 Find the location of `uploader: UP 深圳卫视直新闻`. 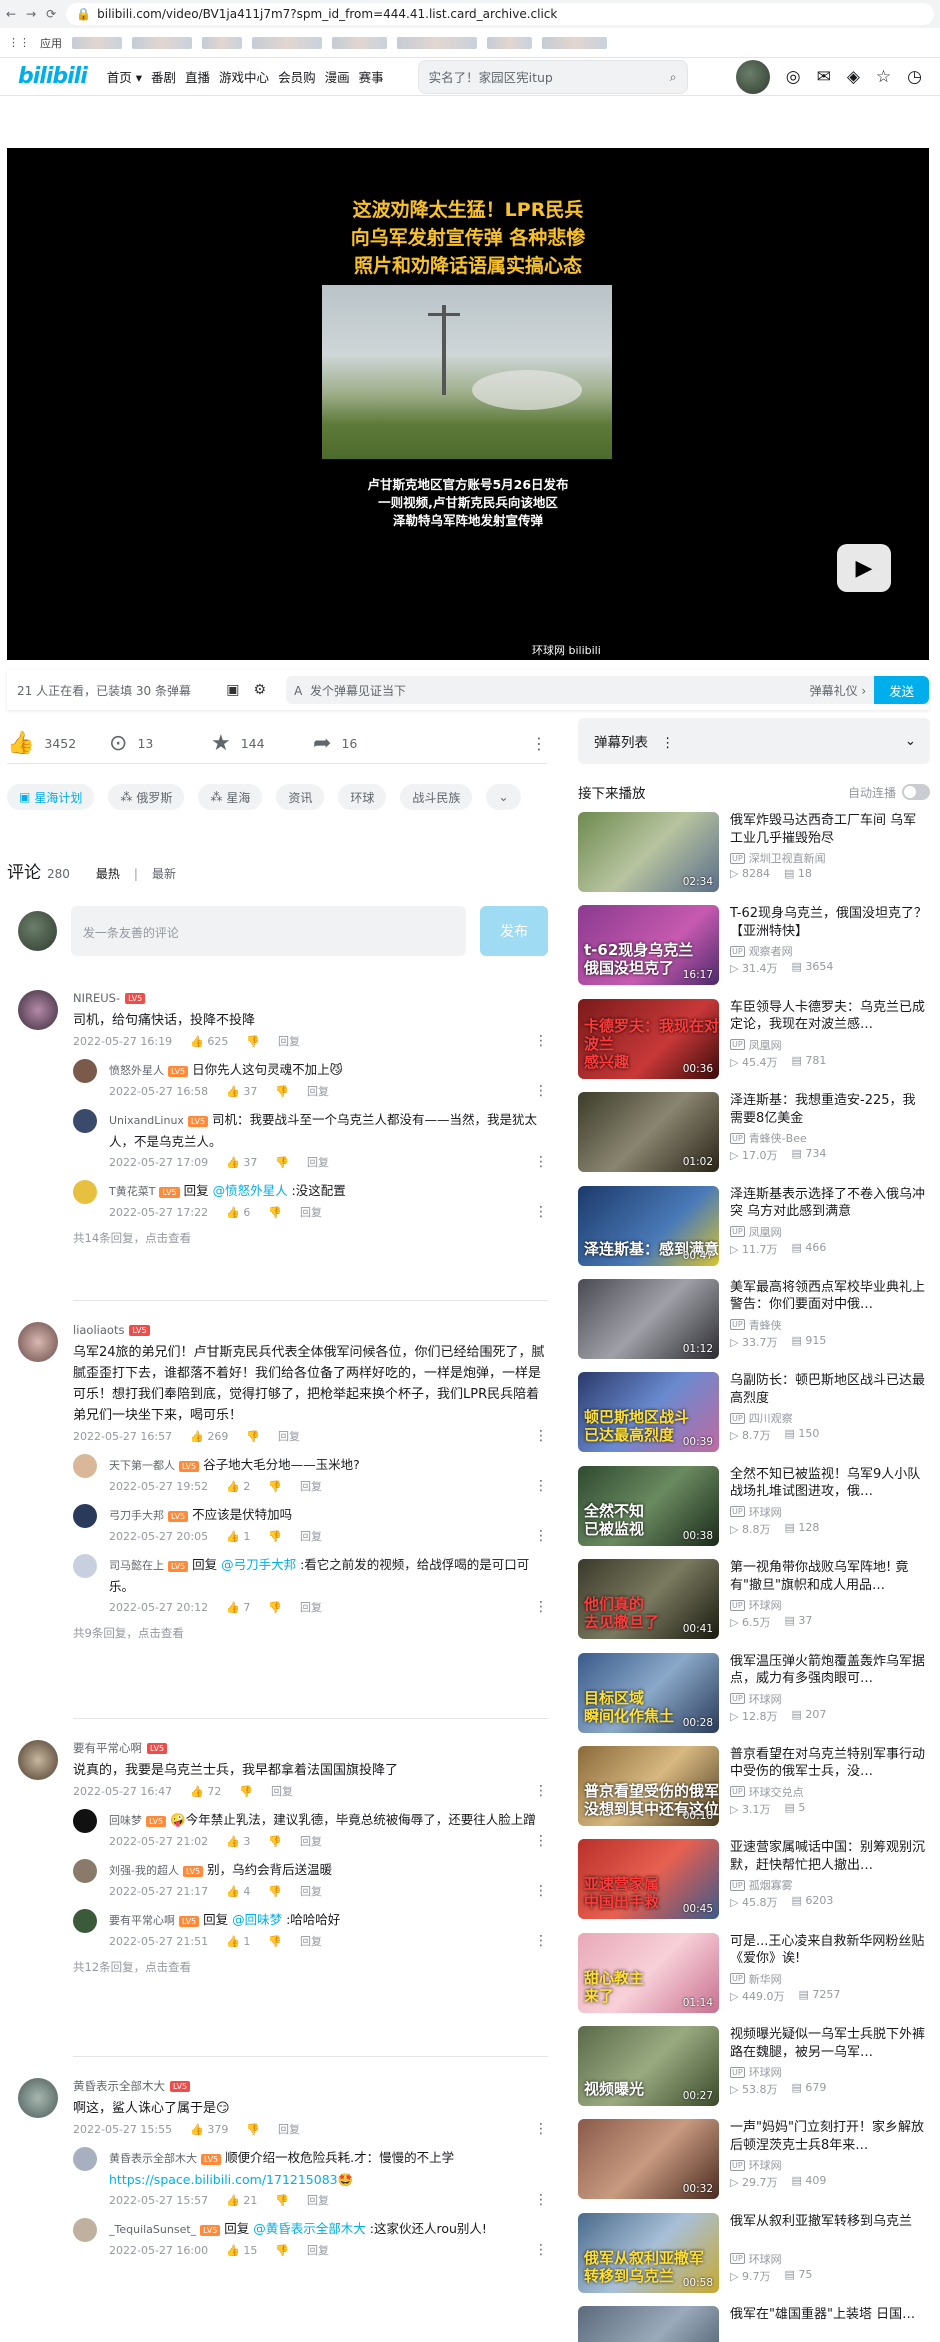

uploader: UP 深圳卫视直新闻 is located at coordinates (829, 858).